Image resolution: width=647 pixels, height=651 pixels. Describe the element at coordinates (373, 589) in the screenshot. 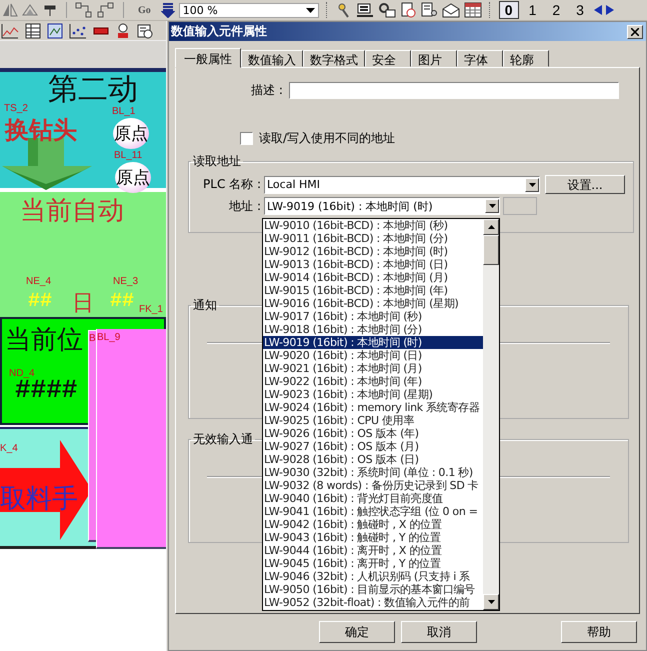

I see `list-item: LW-9050 (16bit) : 目前显示的基本窗口编号` at that location.